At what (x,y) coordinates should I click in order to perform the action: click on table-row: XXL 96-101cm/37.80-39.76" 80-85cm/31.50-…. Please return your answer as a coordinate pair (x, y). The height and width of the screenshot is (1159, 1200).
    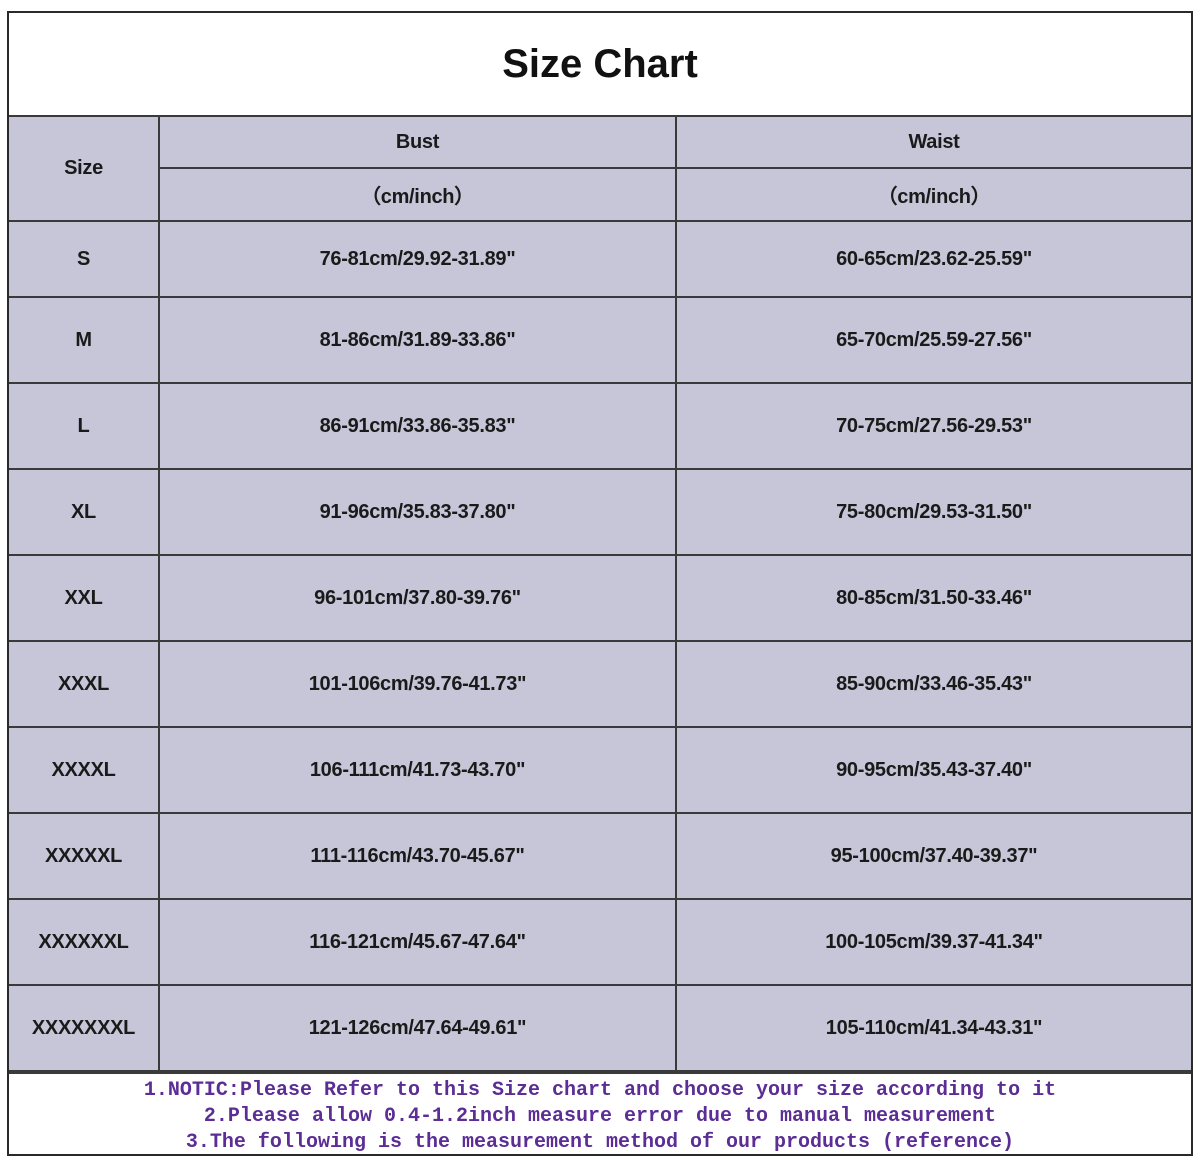
    Looking at the image, I should click on (600, 598).